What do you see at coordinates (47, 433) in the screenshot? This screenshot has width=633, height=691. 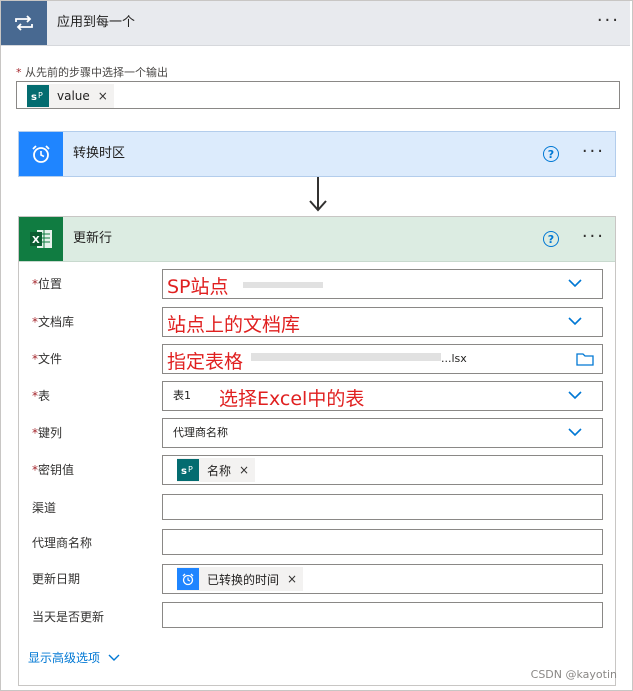 I see `key-column-label: *键列` at bounding box center [47, 433].